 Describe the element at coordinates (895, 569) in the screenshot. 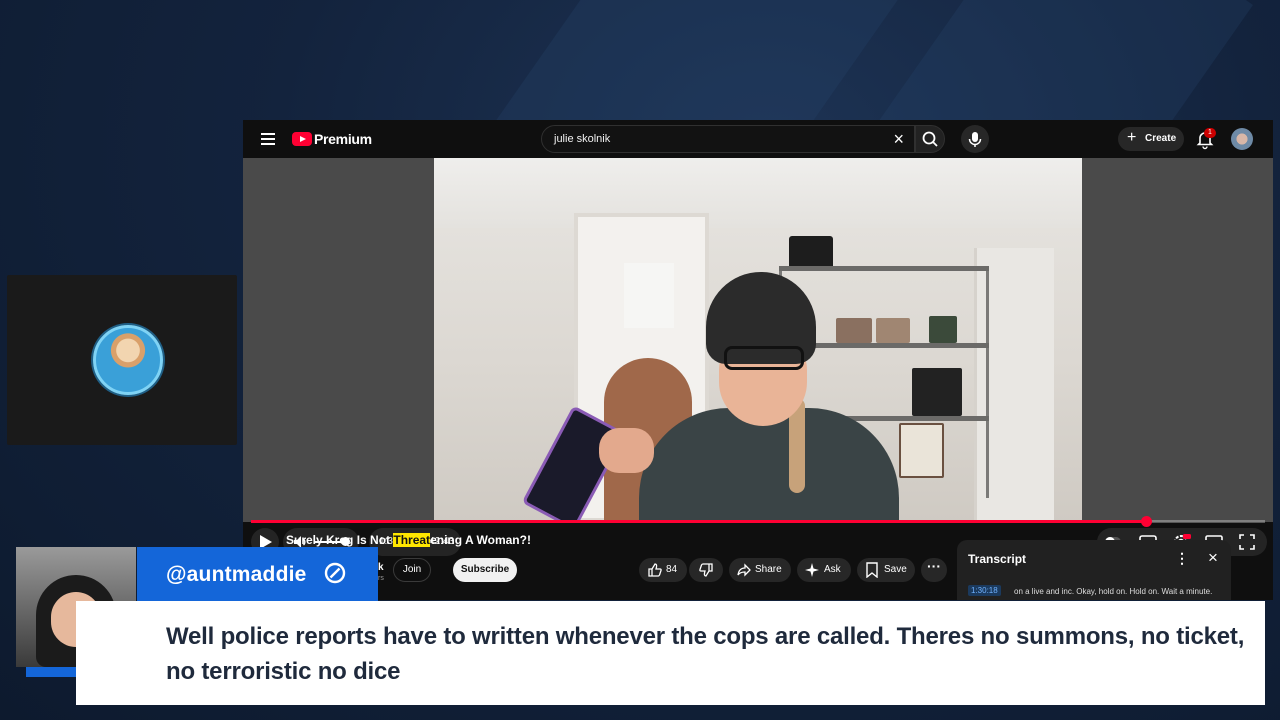

I see `save-label: Save` at that location.